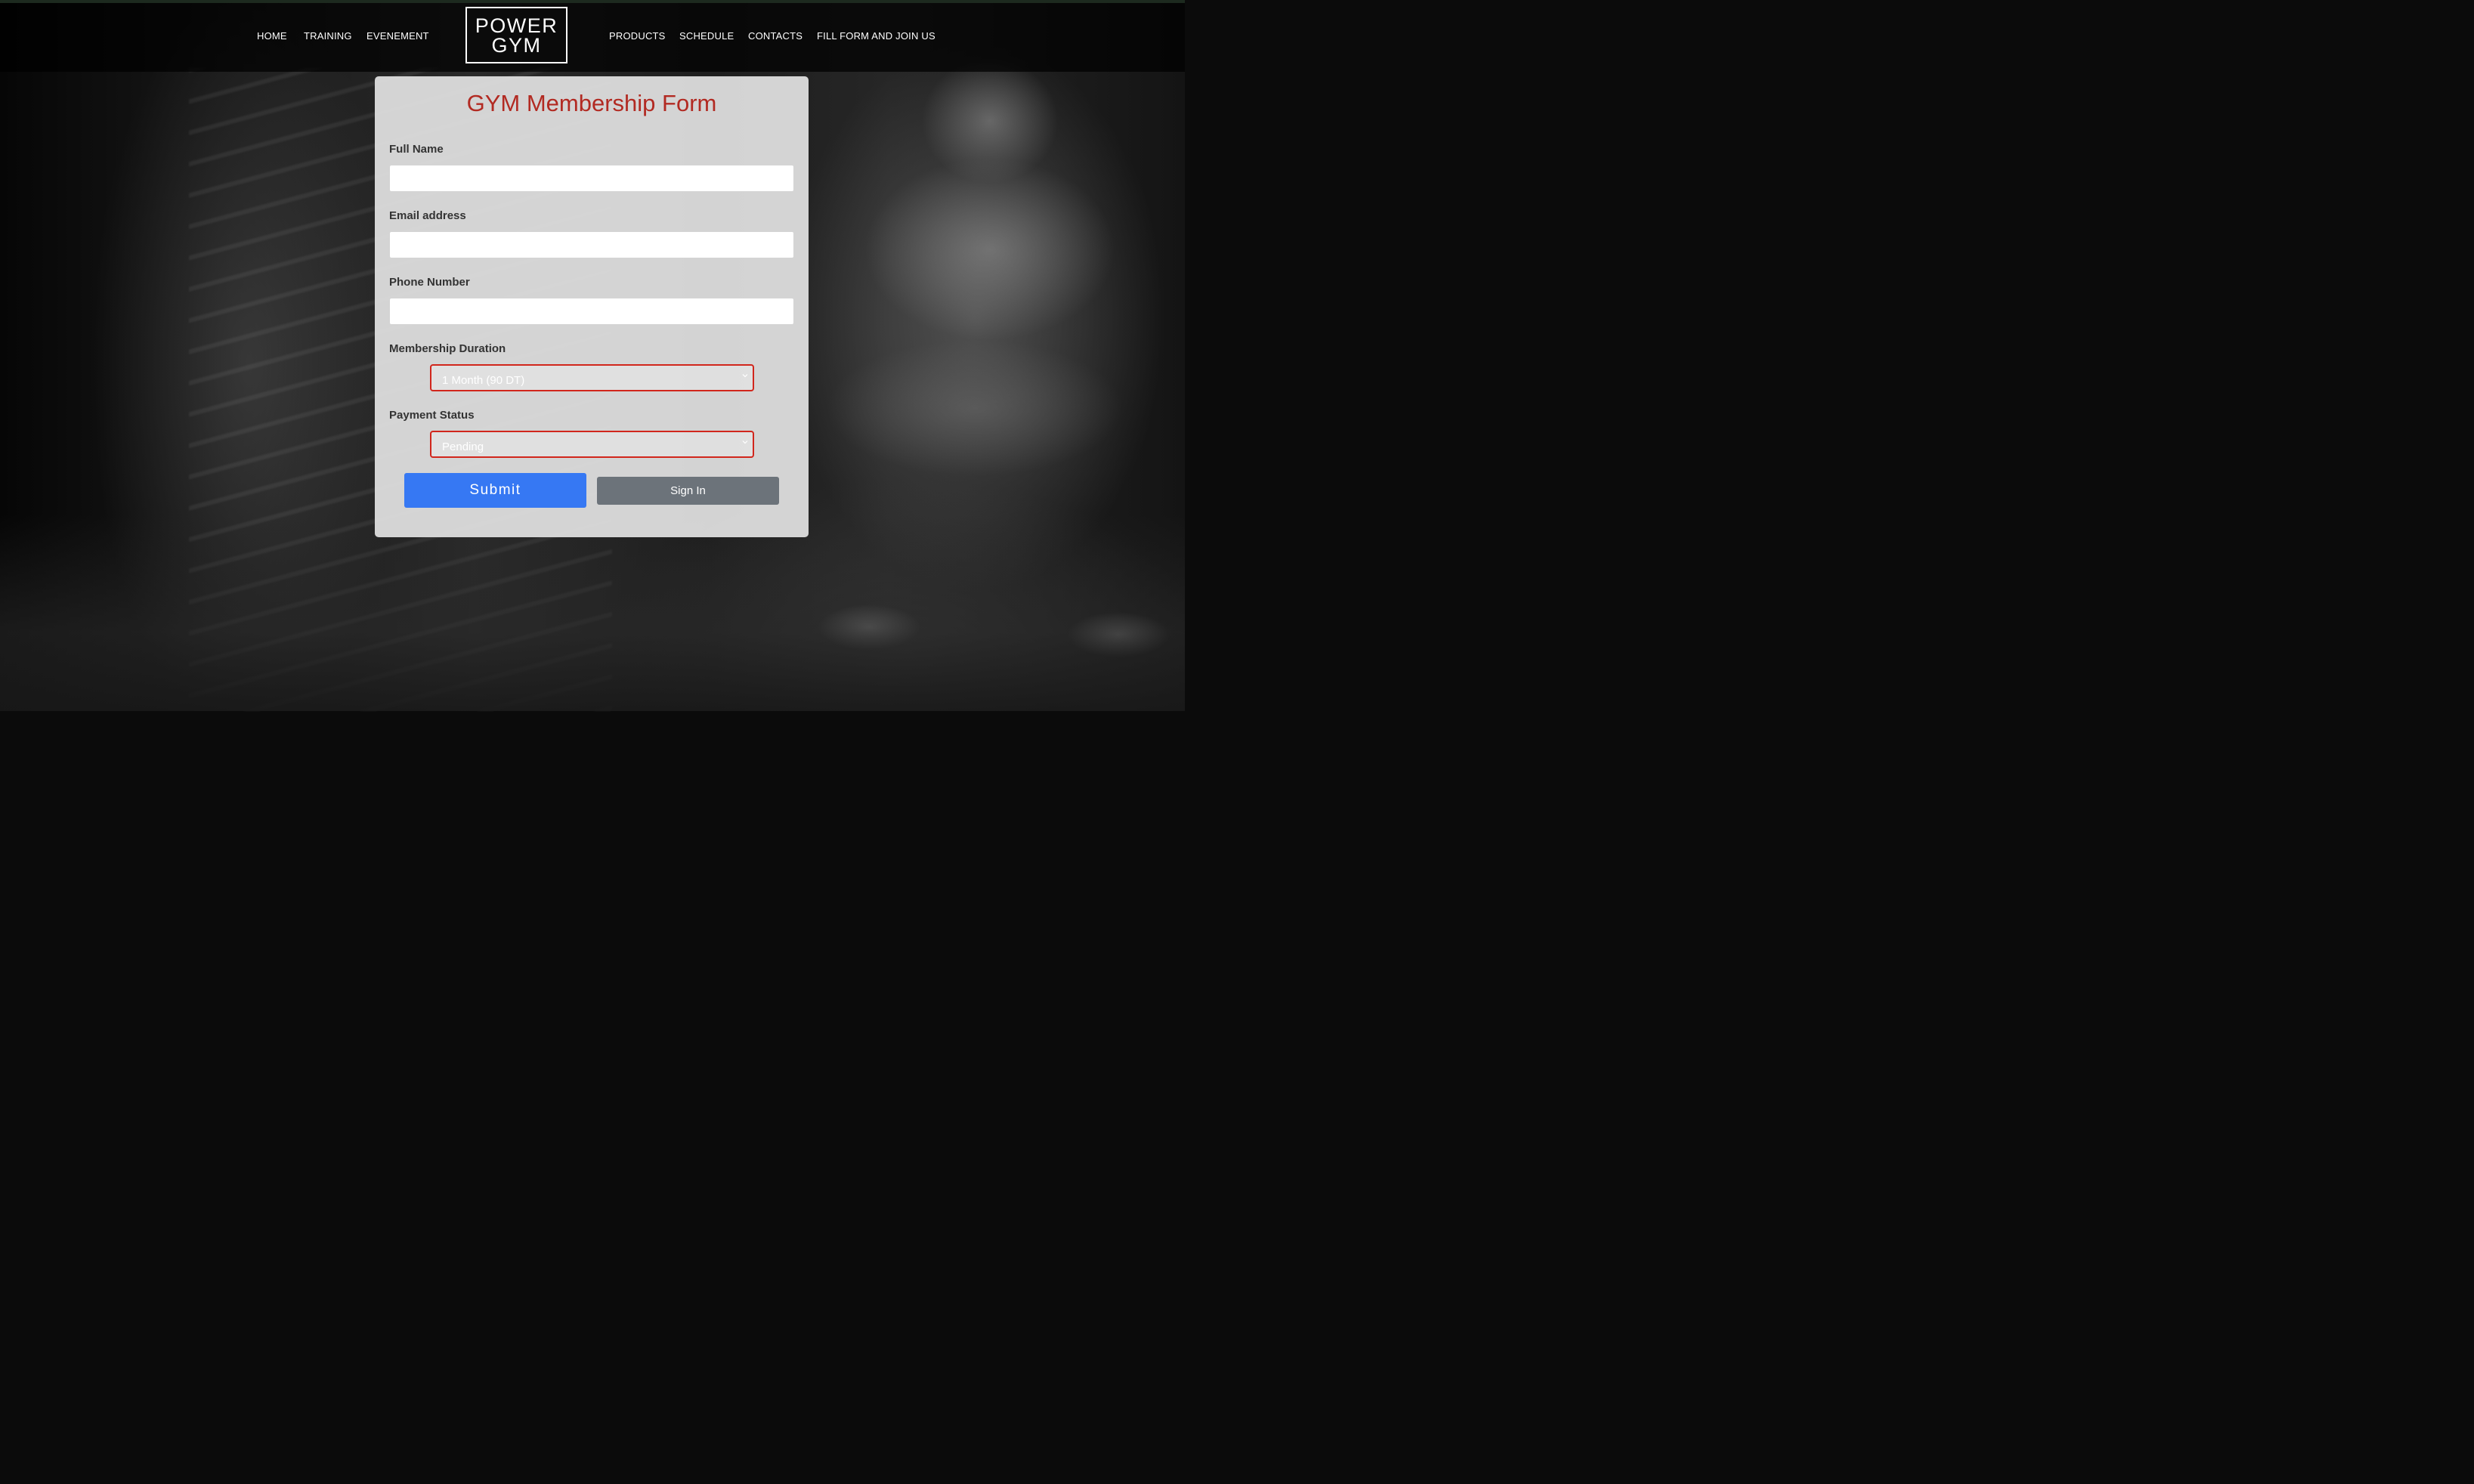  Describe the element at coordinates (432, 416) in the screenshot. I see `payment-status-label: Payment Status` at that location.